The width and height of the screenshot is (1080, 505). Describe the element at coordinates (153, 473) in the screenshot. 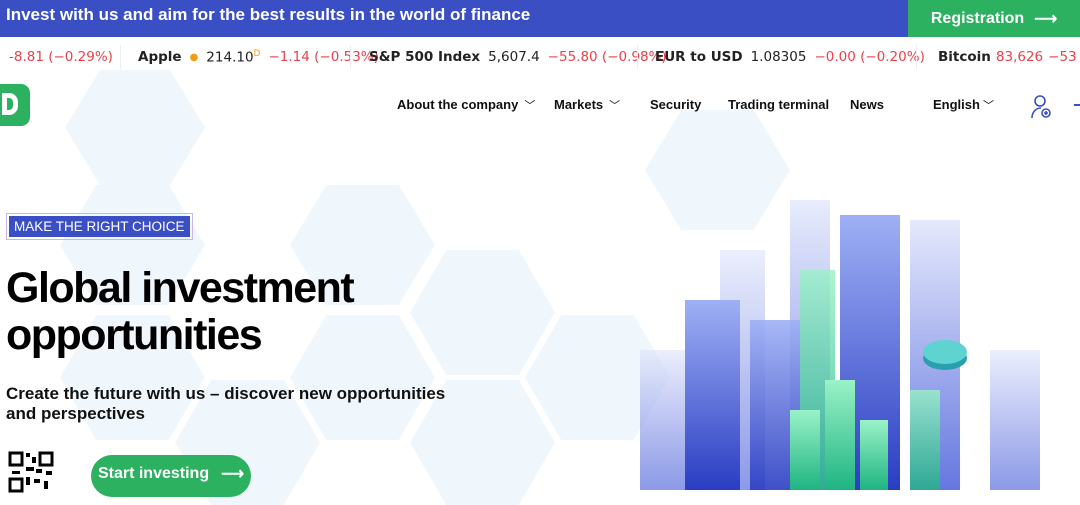

I see `start-investing-label: Start investing` at that location.